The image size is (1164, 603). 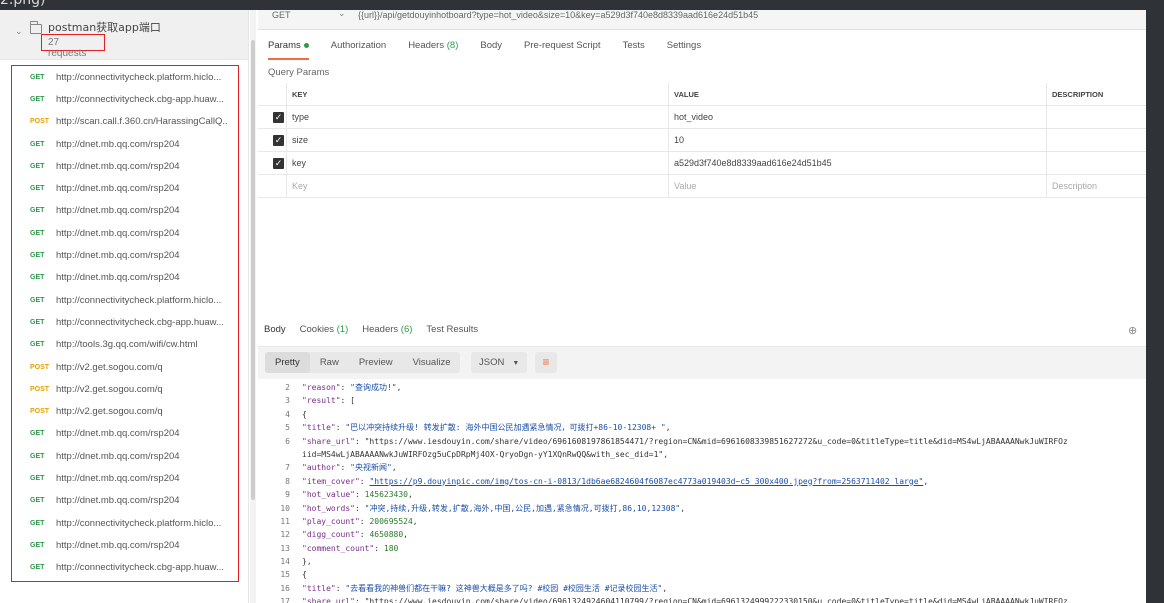 I want to click on code-line: 12 "digg_count": 4650880,, so click(x=702, y=534).